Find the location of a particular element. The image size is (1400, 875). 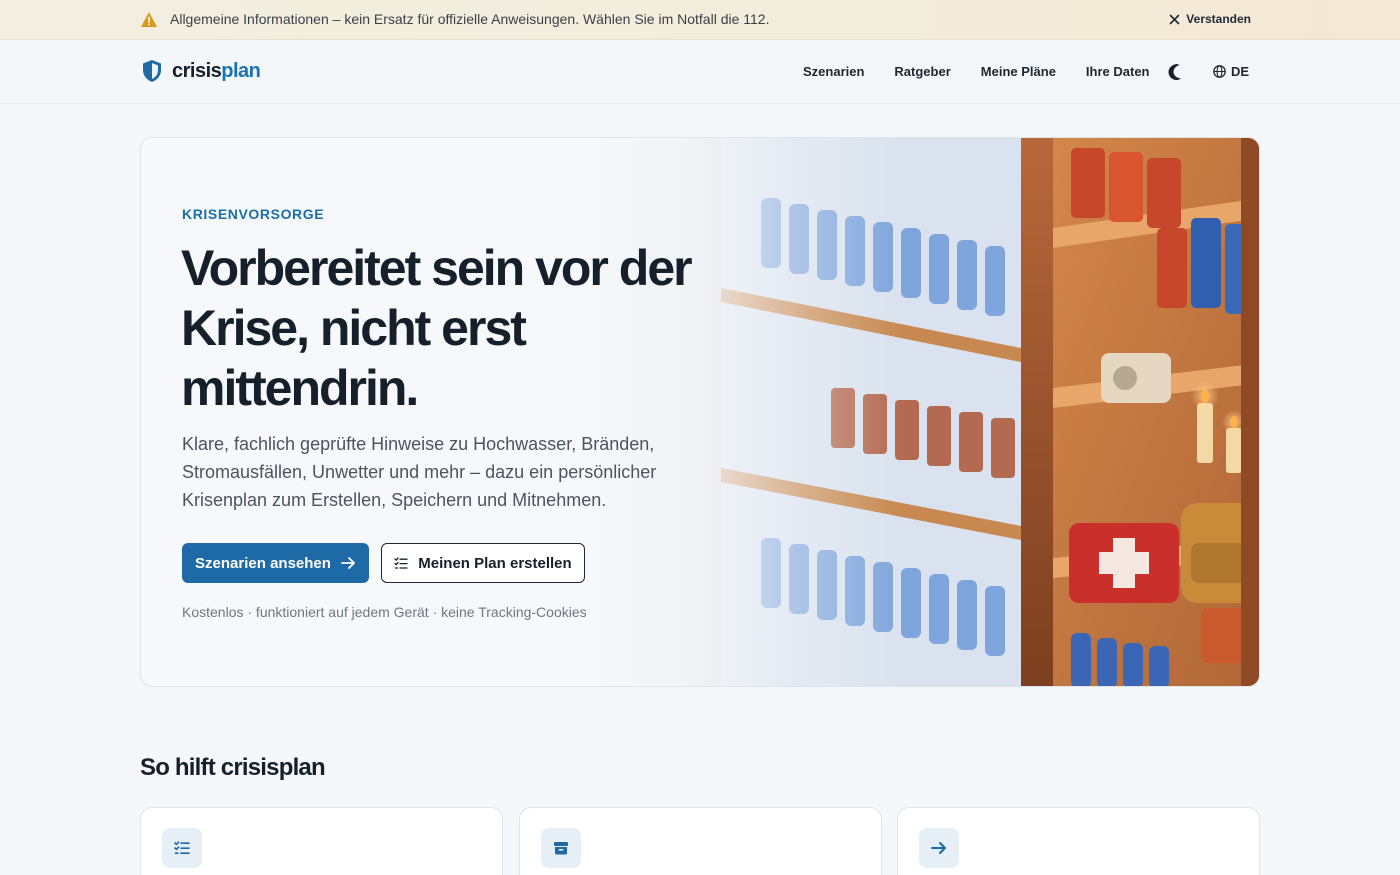

feature-card-checklist is located at coordinates (321, 841).